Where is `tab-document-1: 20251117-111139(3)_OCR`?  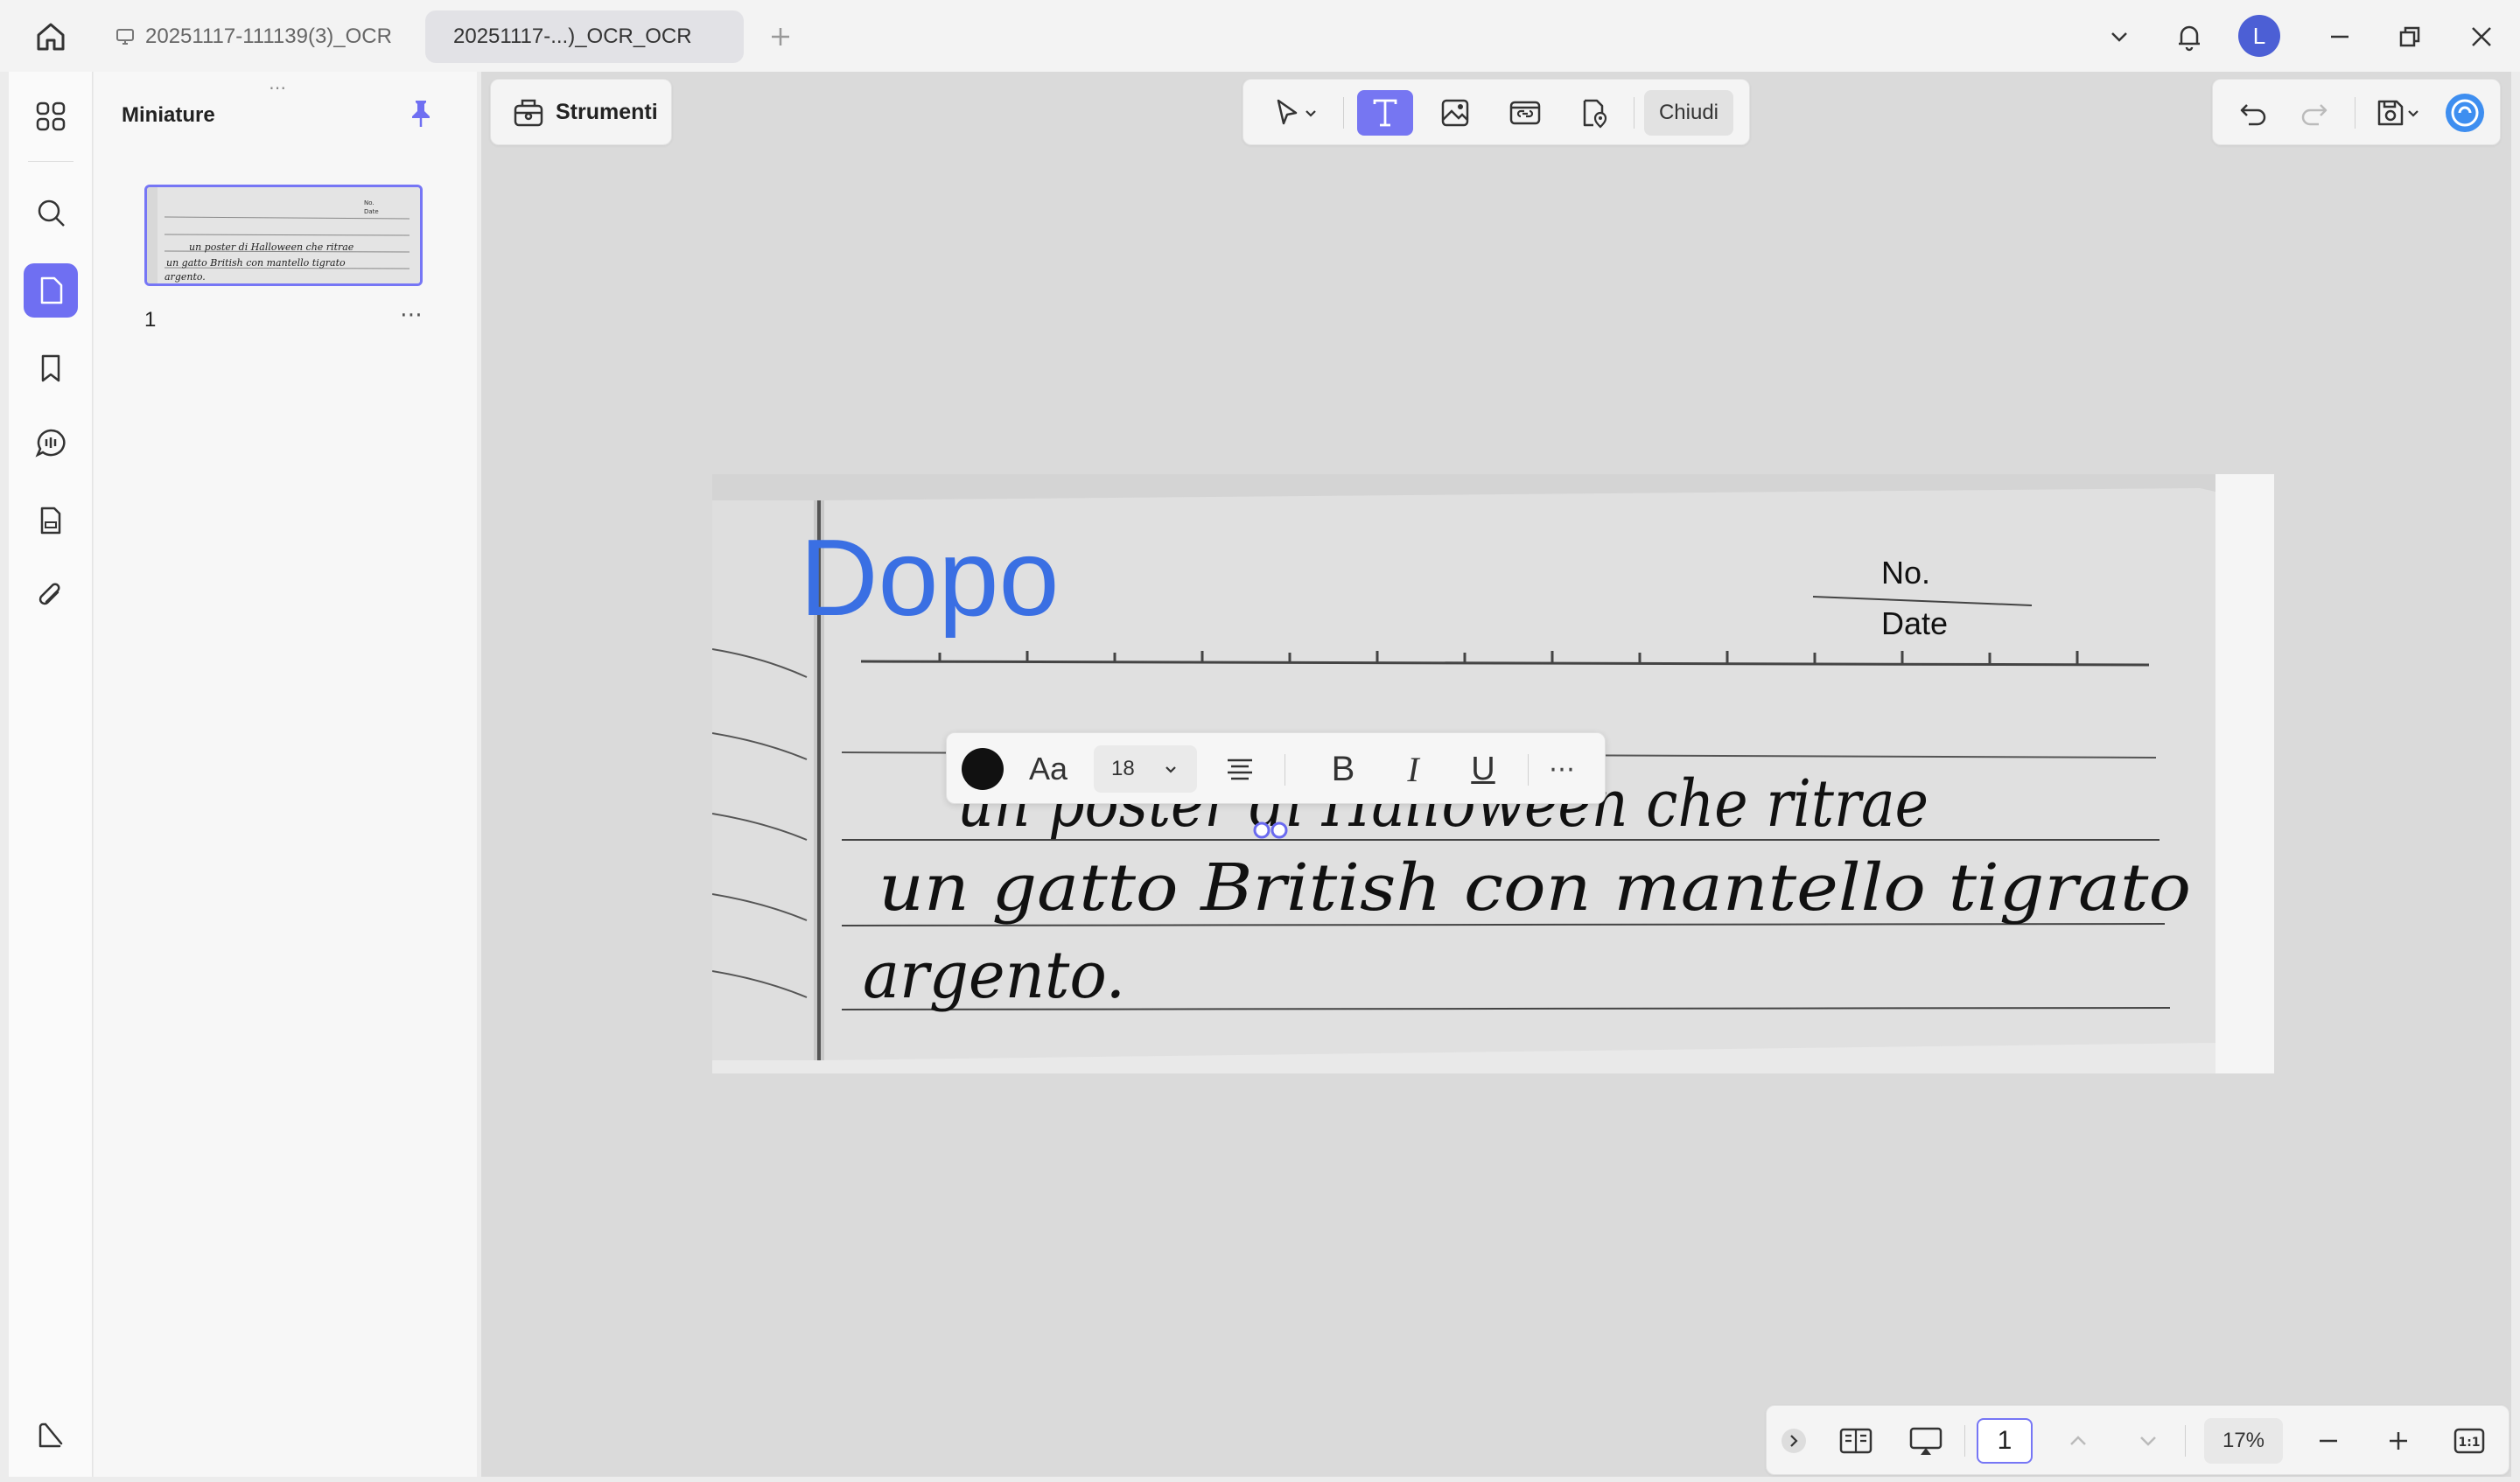
tab-document-1: 20251117-111139(3)_OCR is located at coordinates (257, 36).